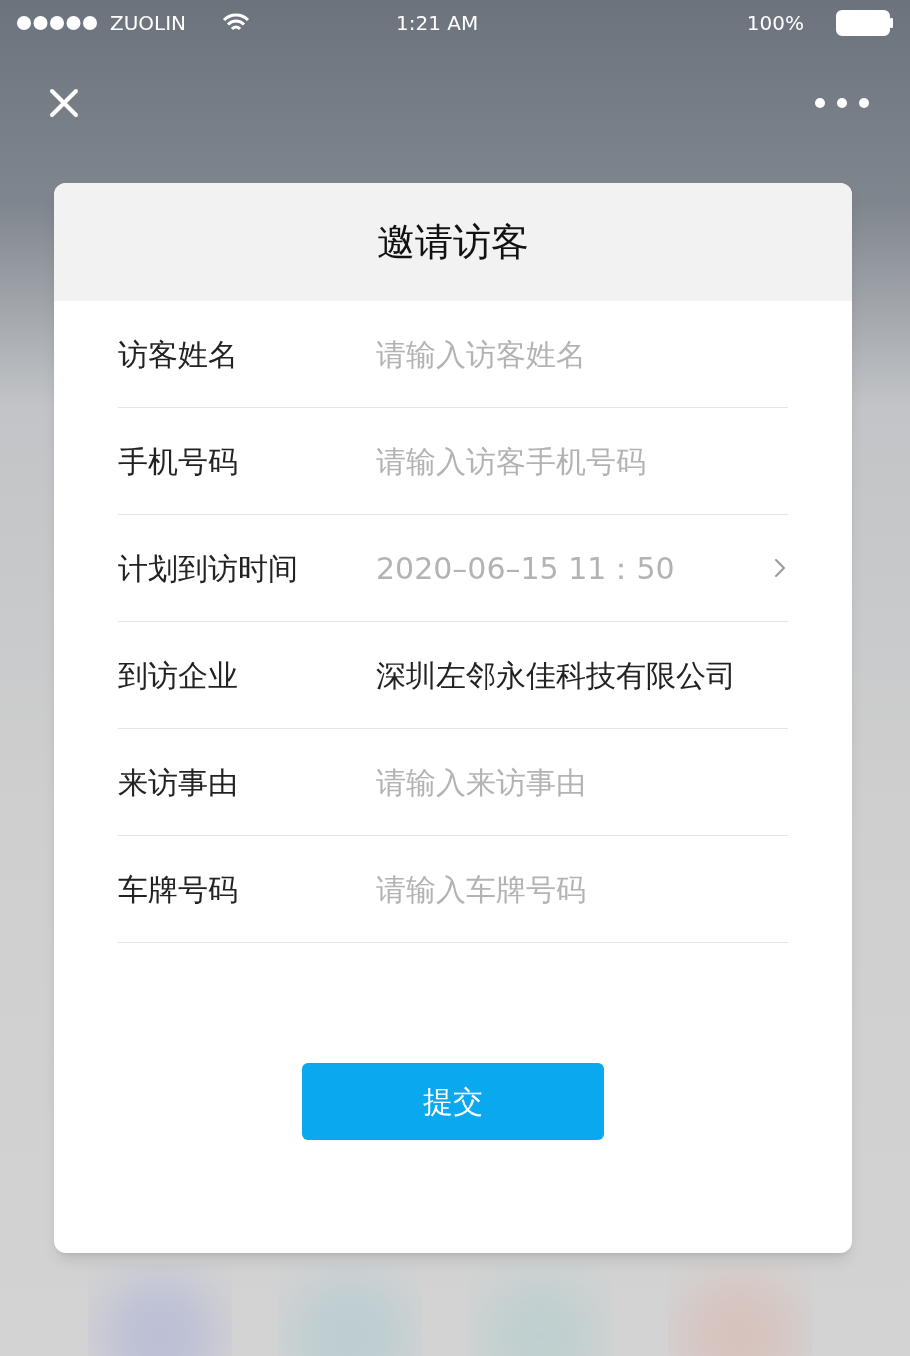 The width and height of the screenshot is (910, 1356). What do you see at coordinates (208, 568) in the screenshot?
I see `field-label: 计划到访时间` at bounding box center [208, 568].